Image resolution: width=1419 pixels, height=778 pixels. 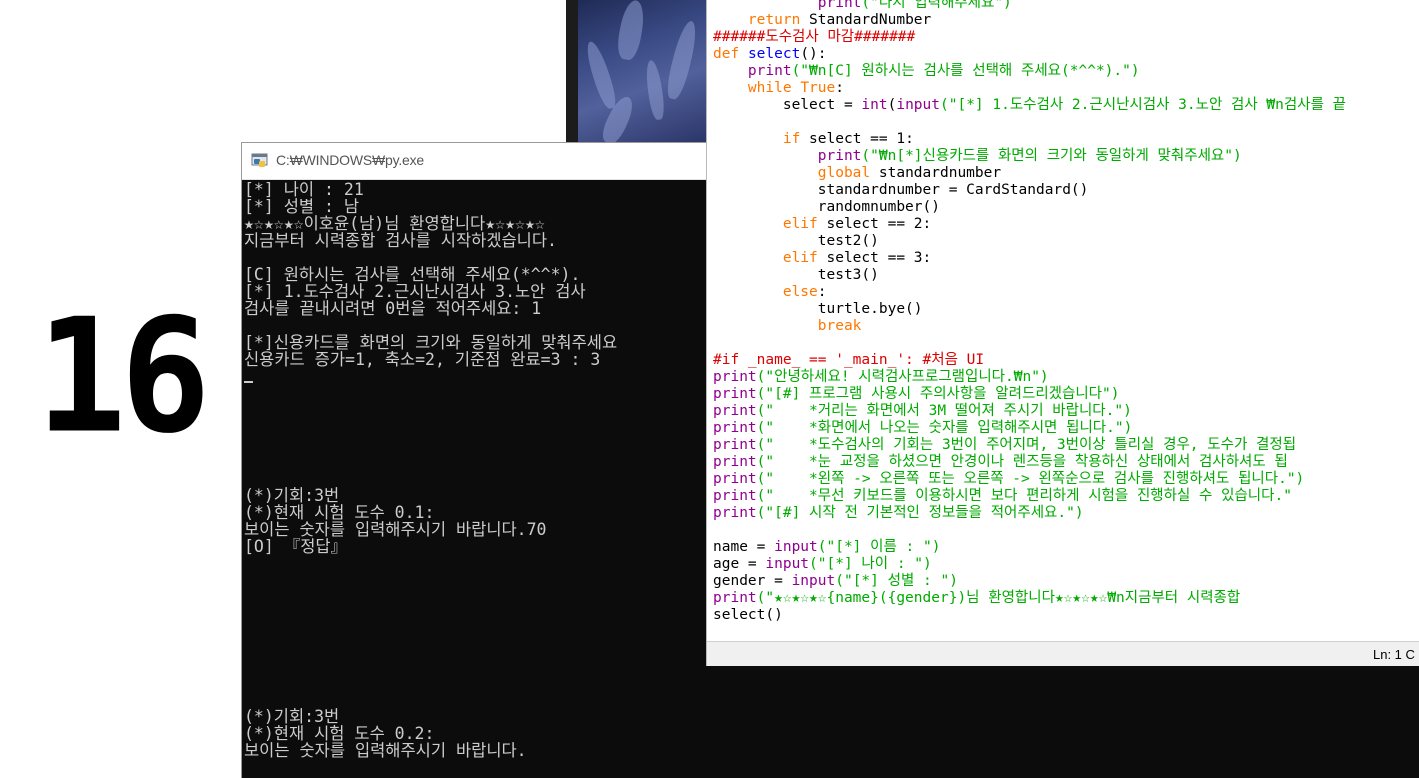 I want to click on code-token: ("₩n[*]신용카드를 화면의 크기와 동일하게 맞춰주세요"), so click(x=1051, y=156).